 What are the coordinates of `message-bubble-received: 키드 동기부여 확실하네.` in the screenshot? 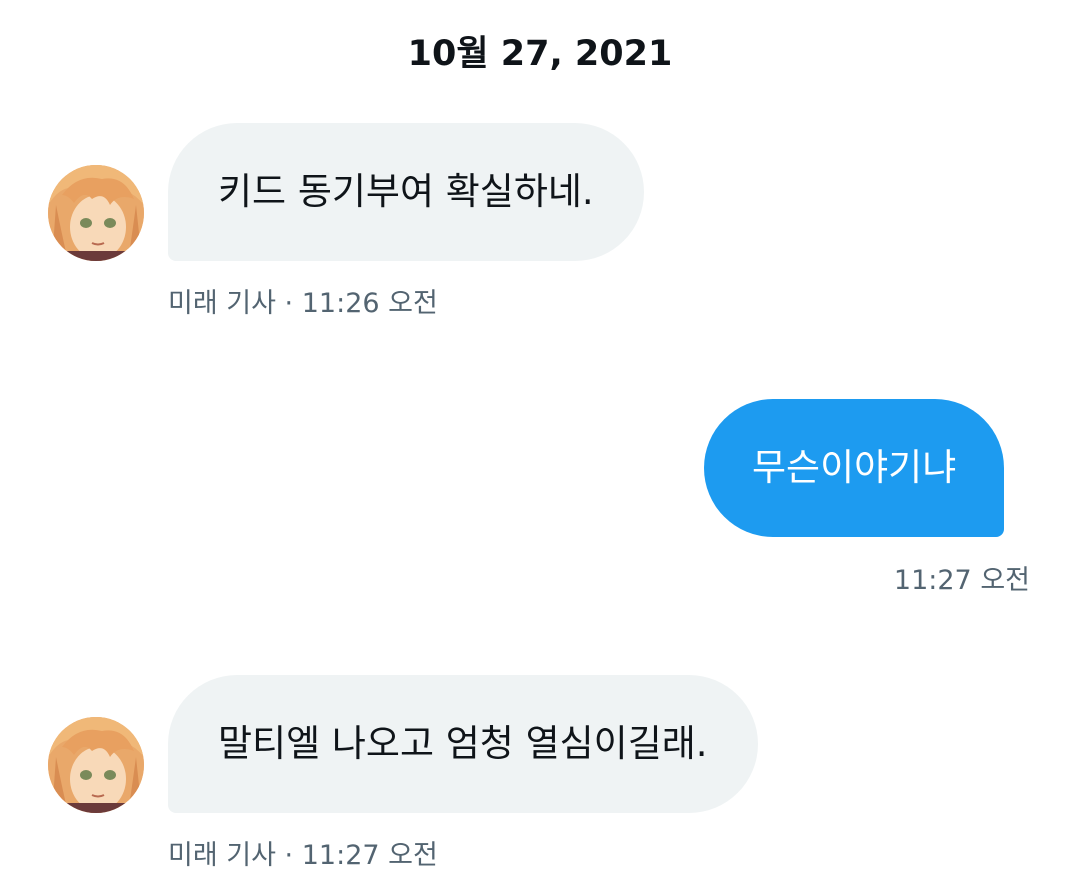 It's located at (406, 192).